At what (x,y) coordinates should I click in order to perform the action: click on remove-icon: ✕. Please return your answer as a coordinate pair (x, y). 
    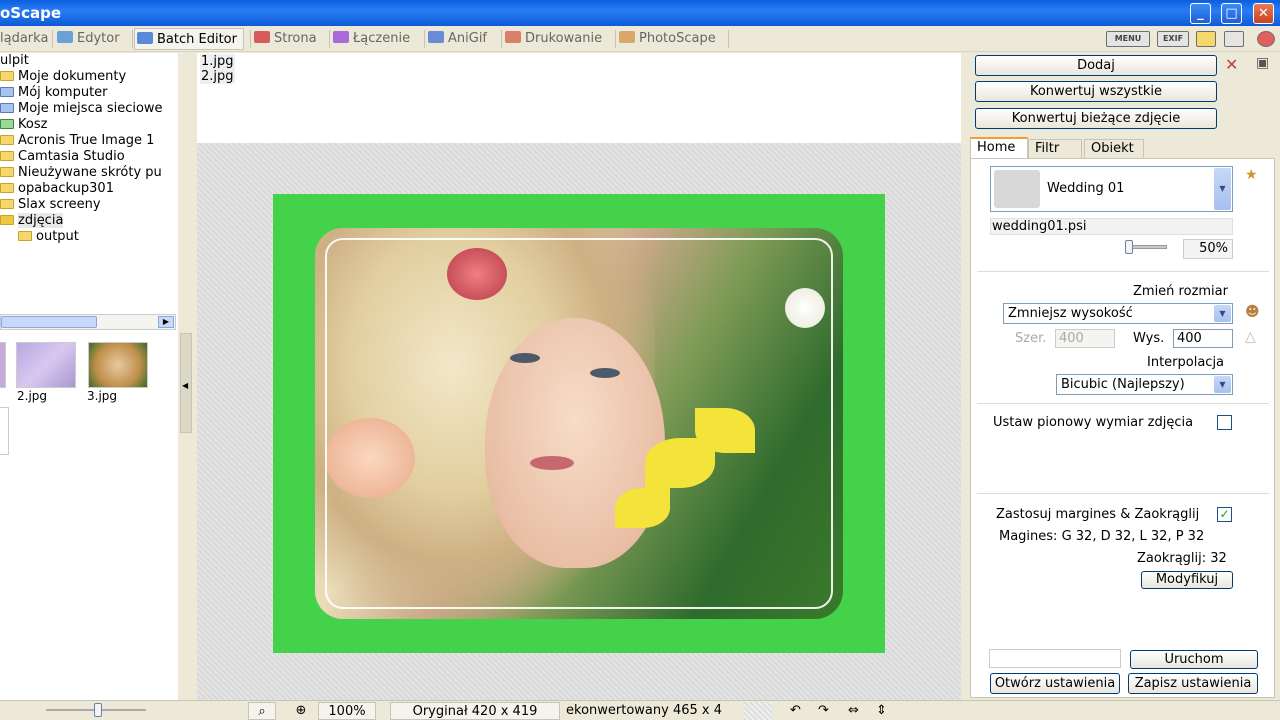
    Looking at the image, I should click on (1231, 64).